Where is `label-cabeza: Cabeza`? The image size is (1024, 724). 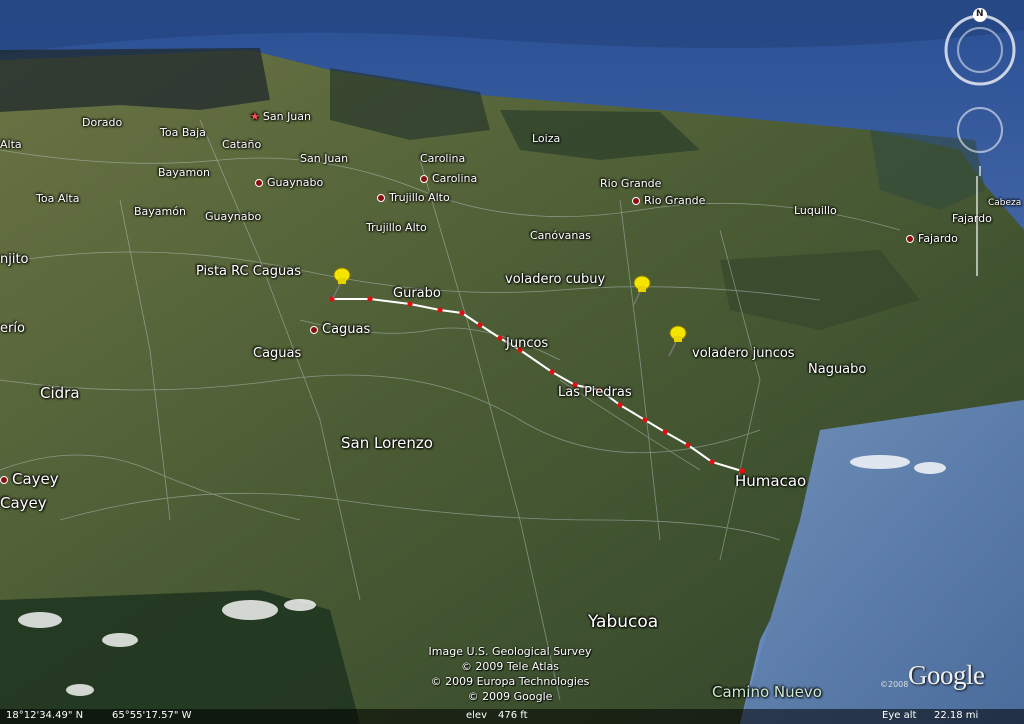 label-cabeza: Cabeza is located at coordinates (1004, 203).